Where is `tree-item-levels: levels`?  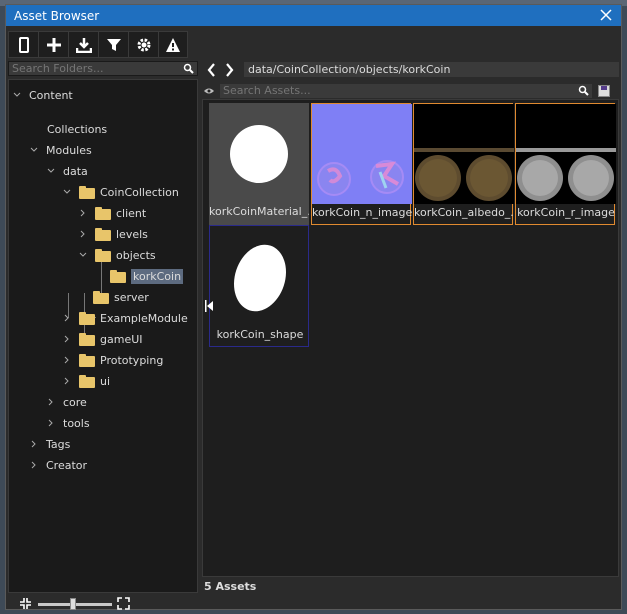
tree-item-levels: levels is located at coordinates (112, 234).